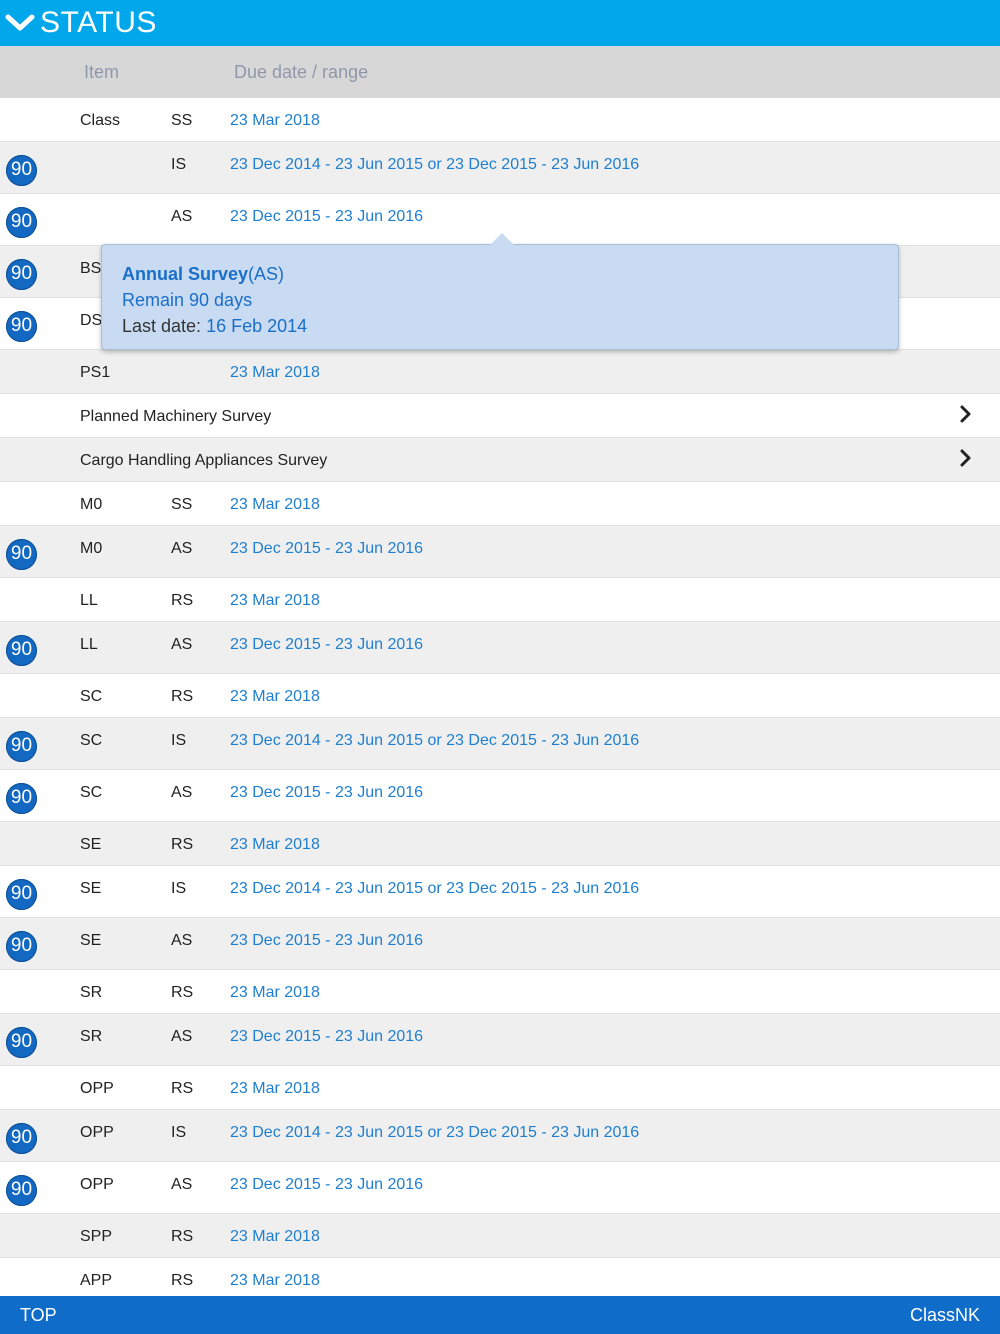 The image size is (1000, 1334). What do you see at coordinates (500, 600) in the screenshot?
I see `table-row: LL RS 23 Mar 2018` at bounding box center [500, 600].